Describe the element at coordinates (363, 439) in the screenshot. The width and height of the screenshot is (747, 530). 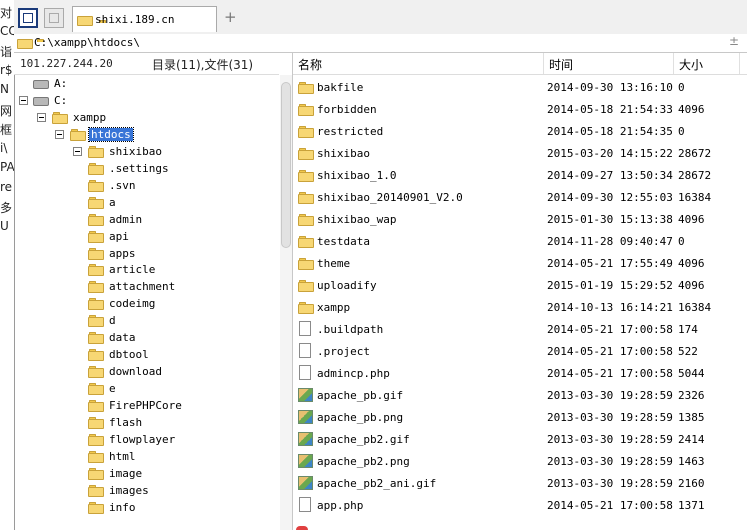
I see `file-name: apache_pb2.gif` at that location.